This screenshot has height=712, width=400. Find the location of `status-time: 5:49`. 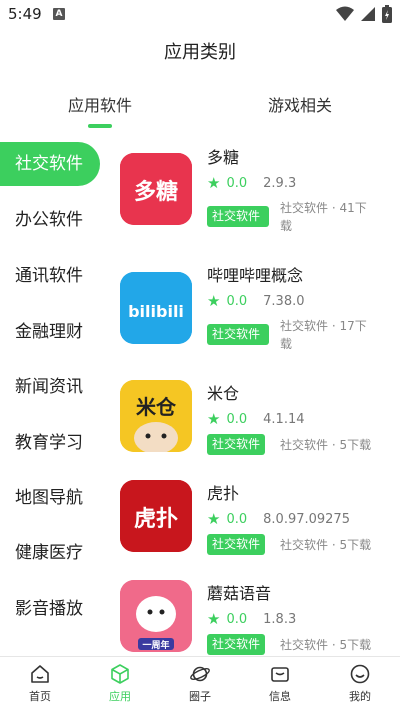

status-time: 5:49 is located at coordinates (25, 14).